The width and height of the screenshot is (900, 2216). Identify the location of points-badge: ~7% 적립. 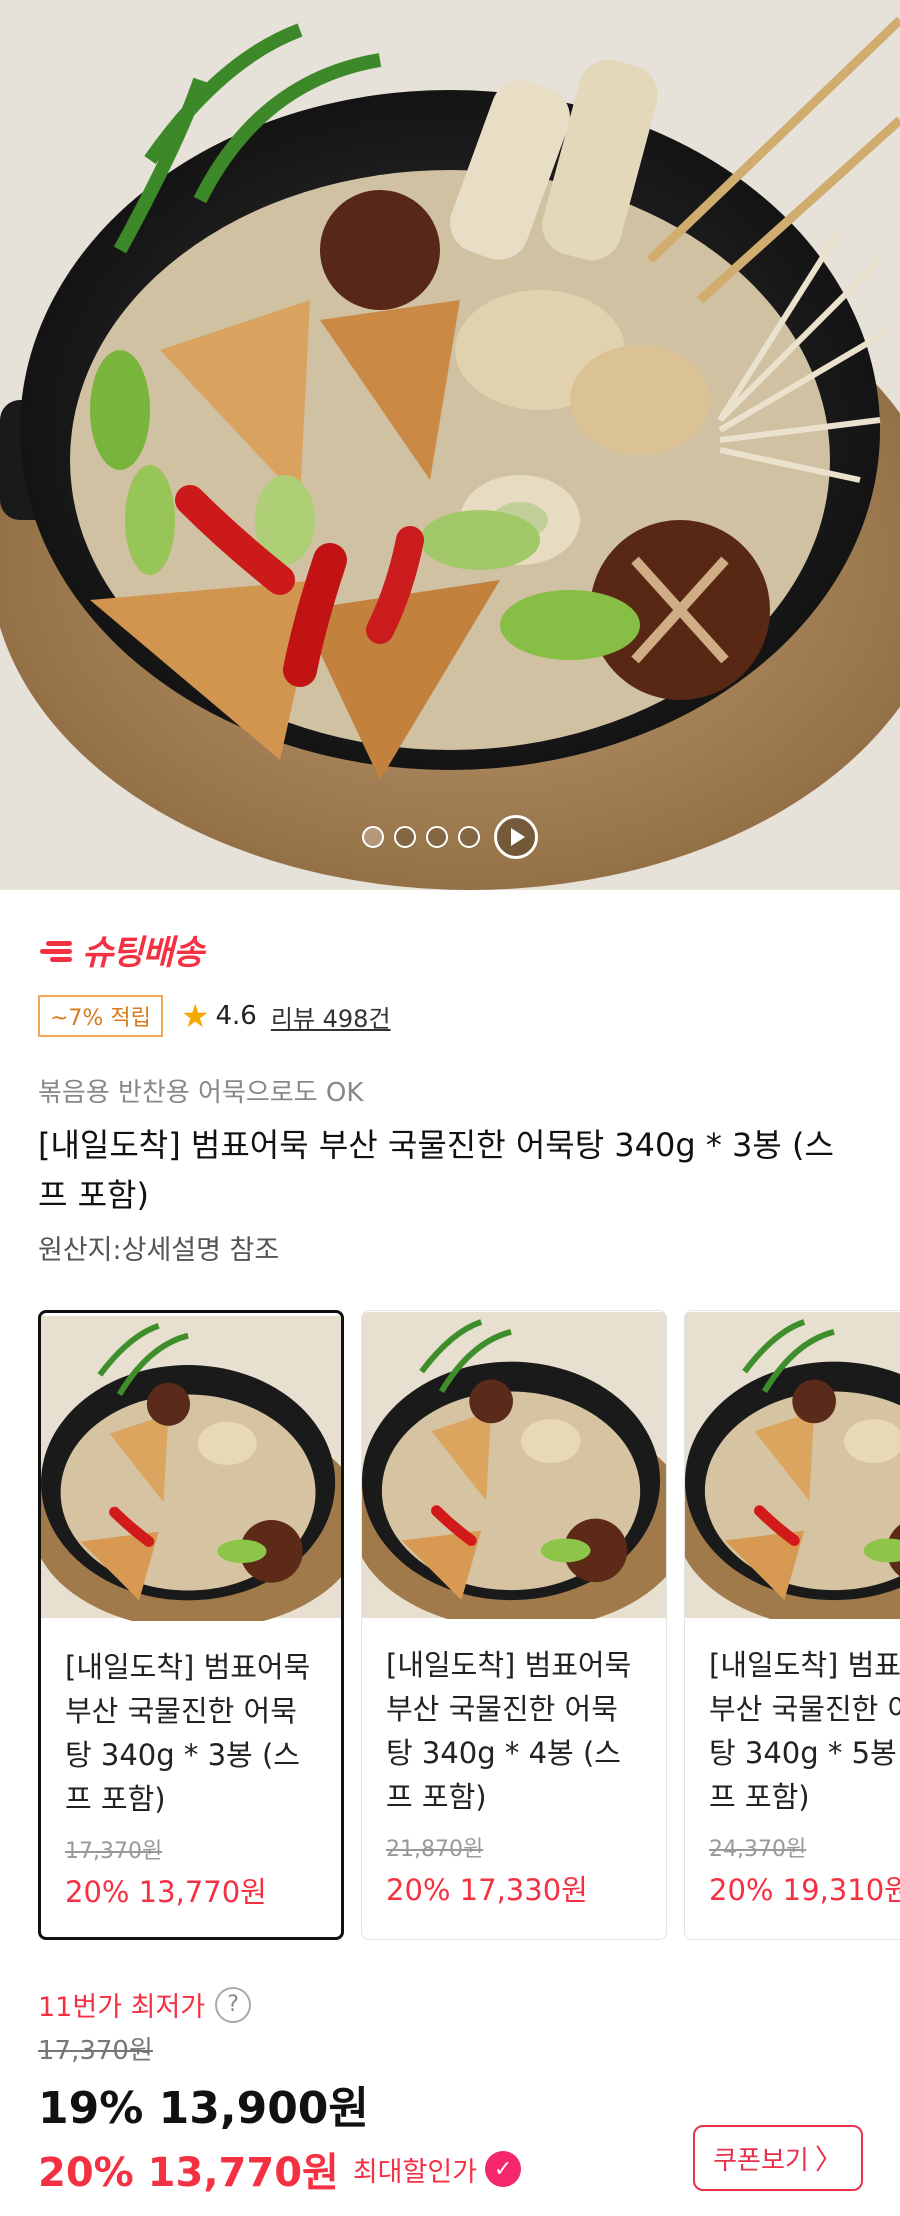
(100, 1016).